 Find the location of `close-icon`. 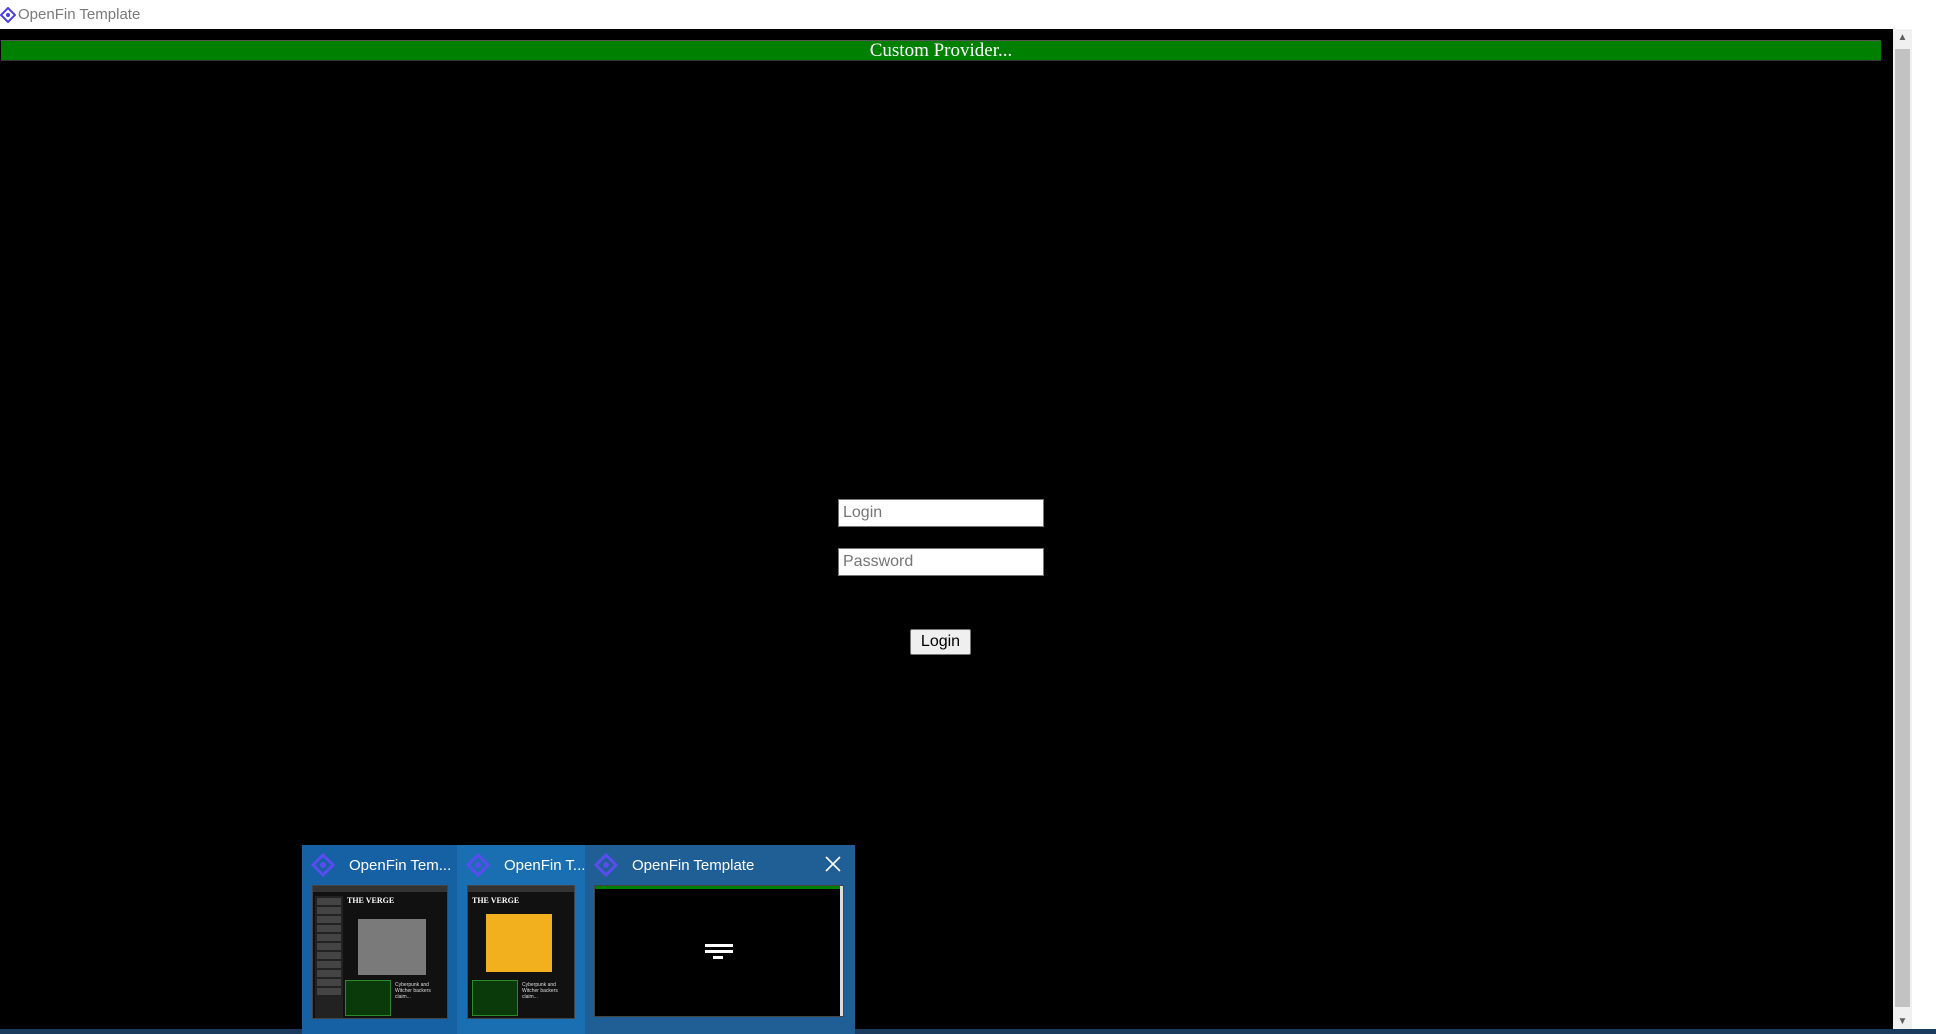

close-icon is located at coordinates (833, 865).